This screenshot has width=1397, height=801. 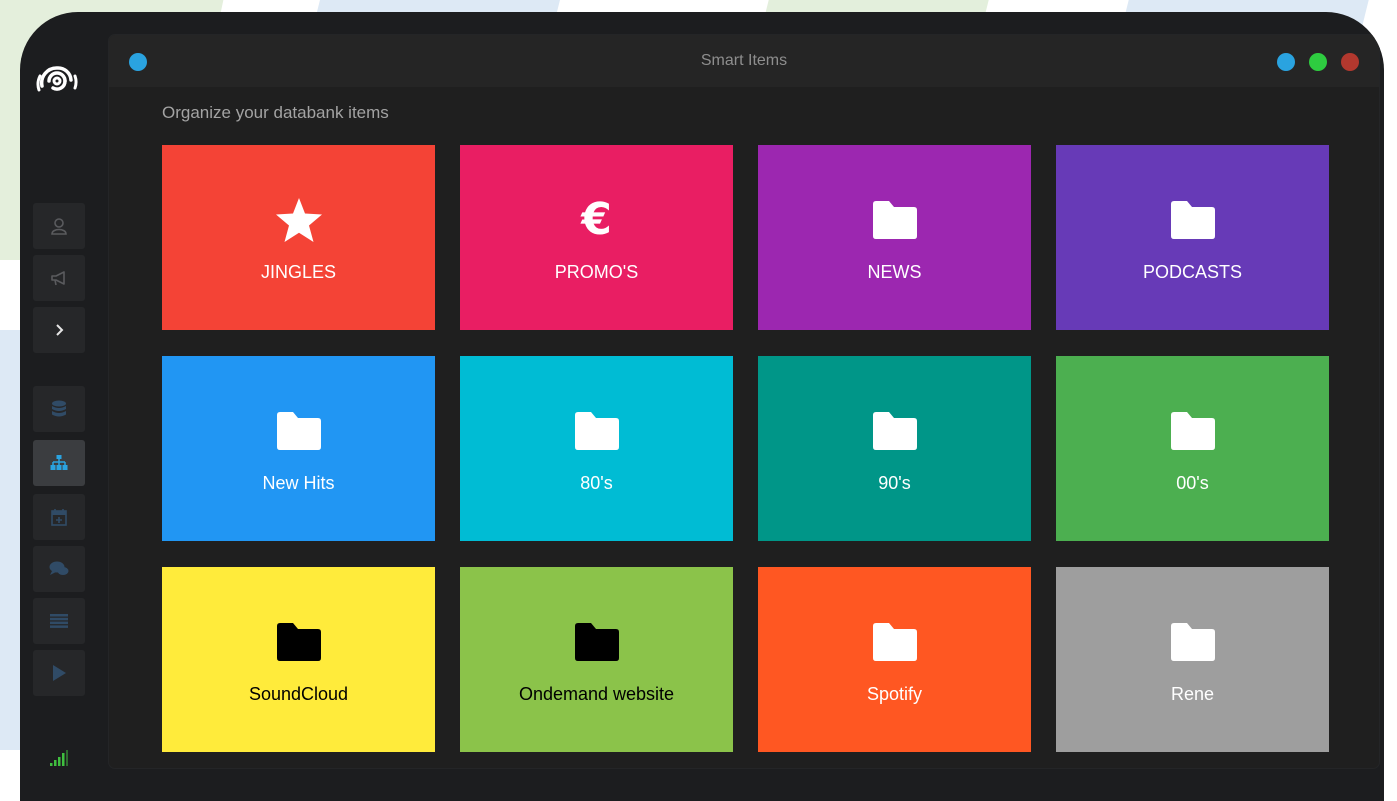 I want to click on window-title: Smart Items, so click(x=744, y=60).